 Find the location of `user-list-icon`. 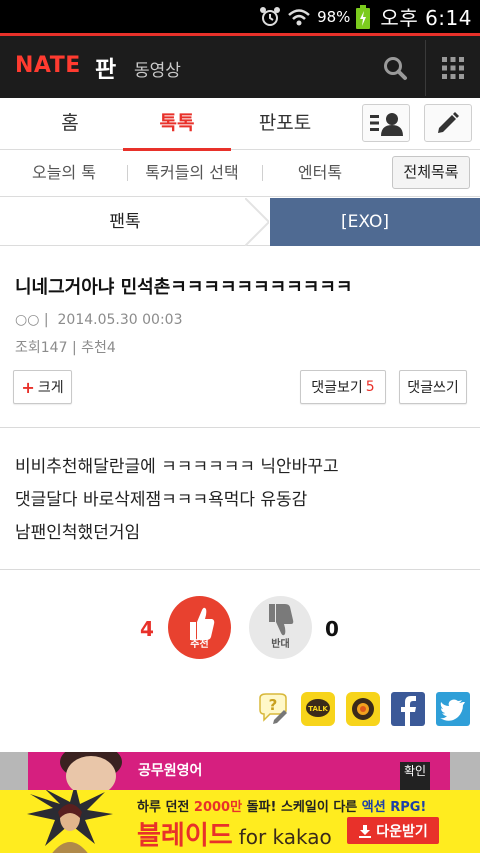

user-list-icon is located at coordinates (386, 124).